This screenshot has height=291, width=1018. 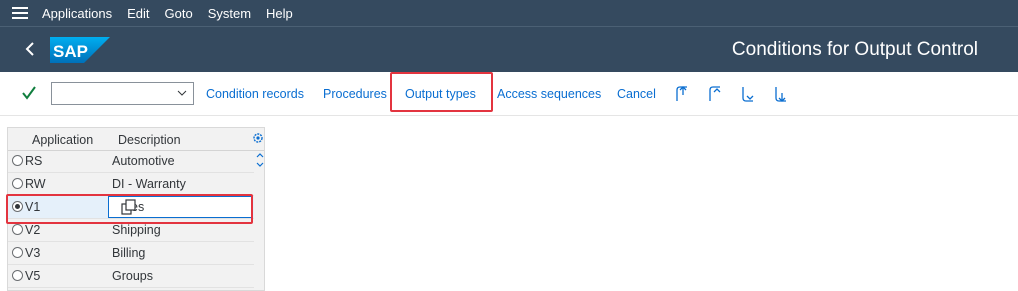 I want to click on table-row: RS Automotive, so click(x=131, y=161).